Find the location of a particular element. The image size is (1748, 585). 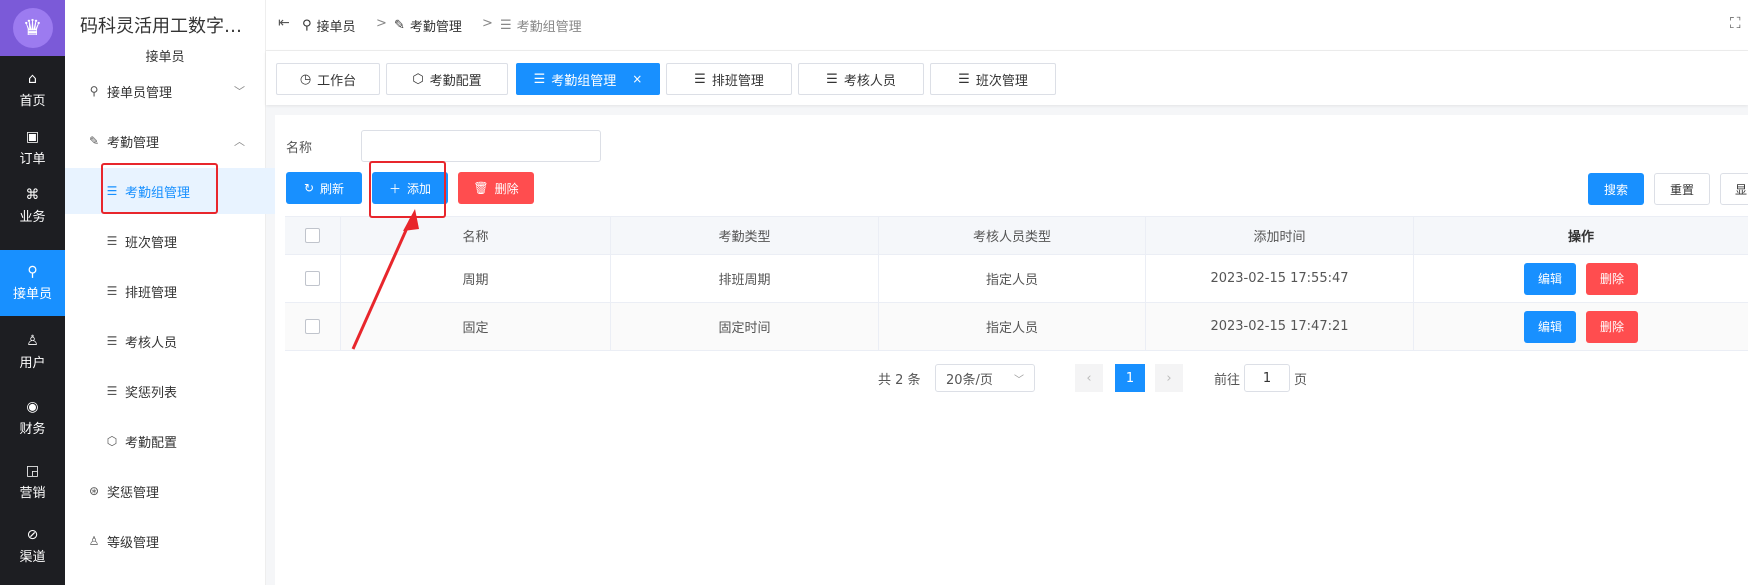

hexagon-icon: ⬡ is located at coordinates (418, 79).